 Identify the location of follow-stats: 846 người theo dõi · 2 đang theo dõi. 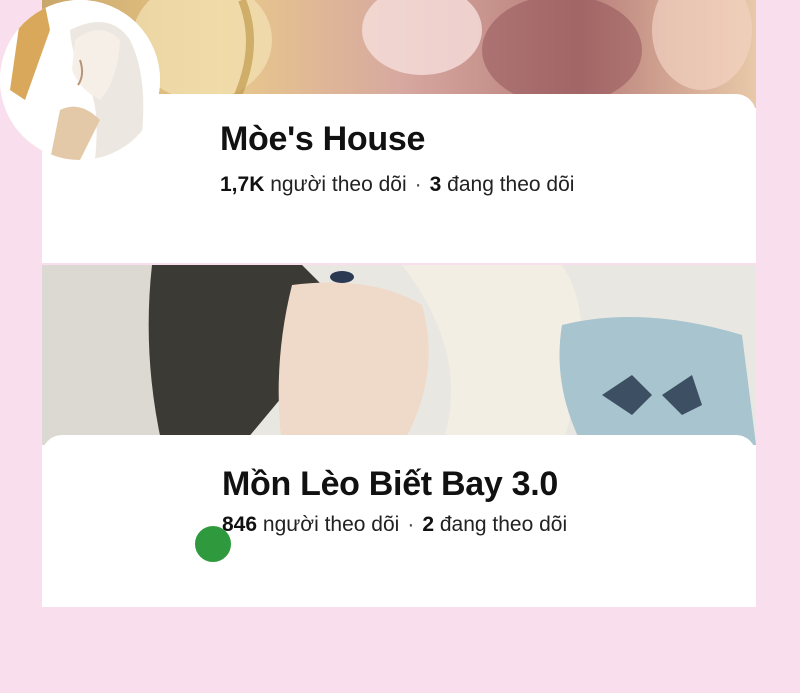
(394, 525).